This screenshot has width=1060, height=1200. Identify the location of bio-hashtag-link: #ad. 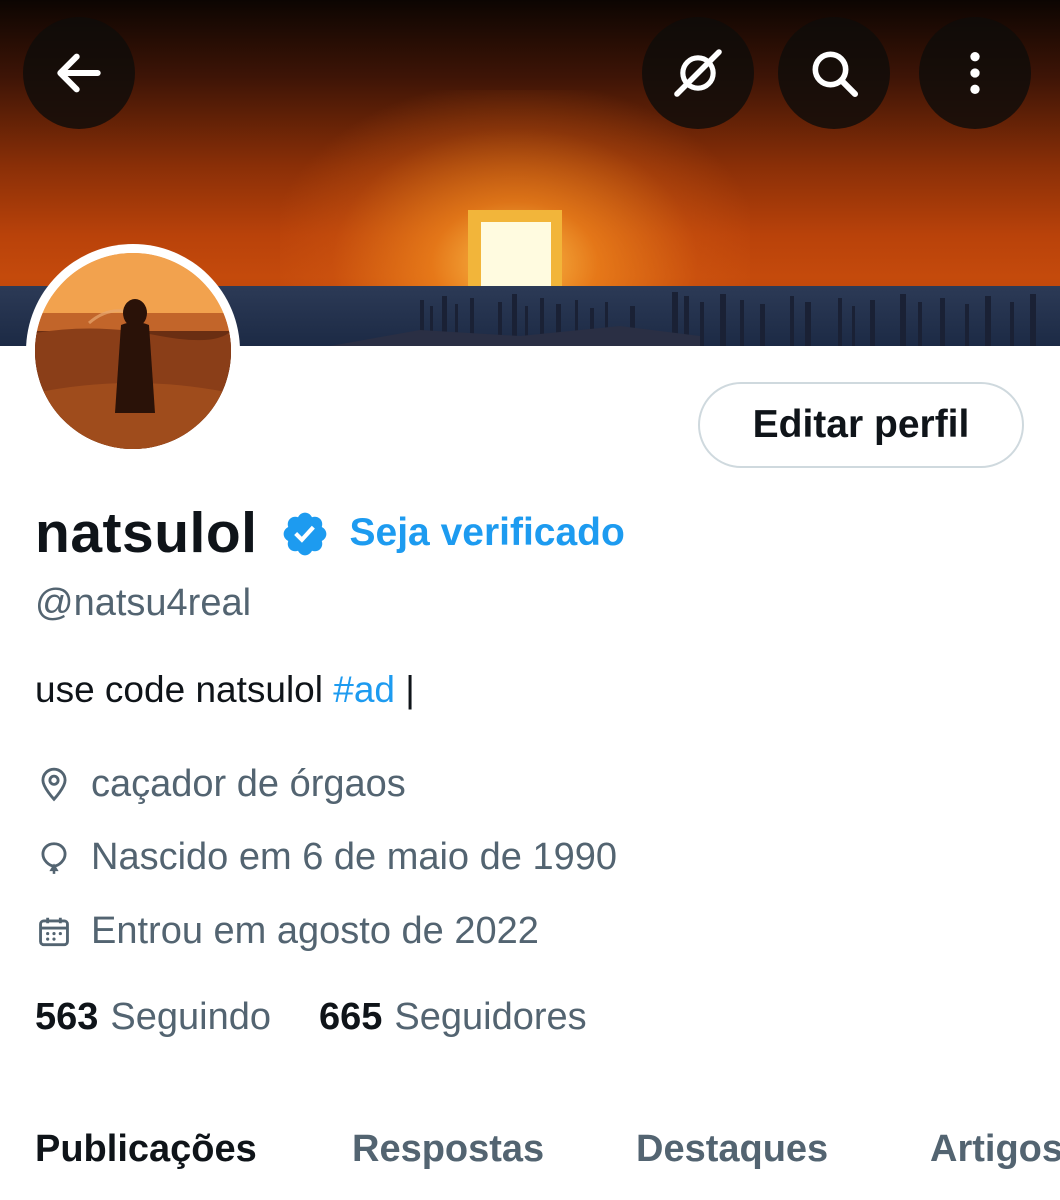
(364, 689).